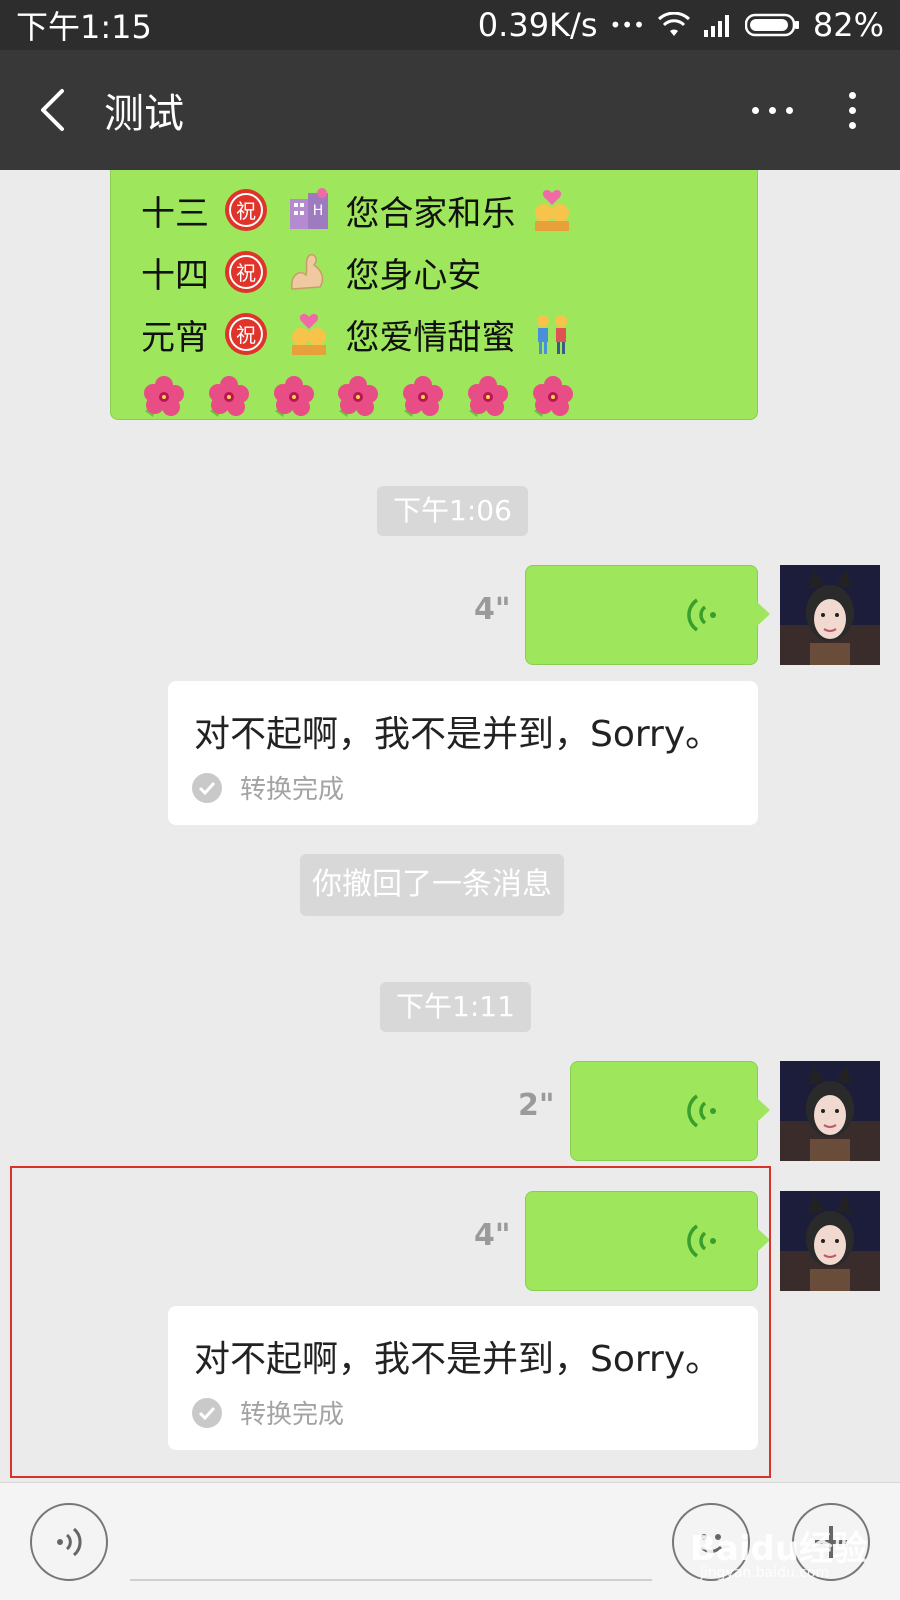  Describe the element at coordinates (317, 211) in the screenshot. I see `svg-text: H` at that location.